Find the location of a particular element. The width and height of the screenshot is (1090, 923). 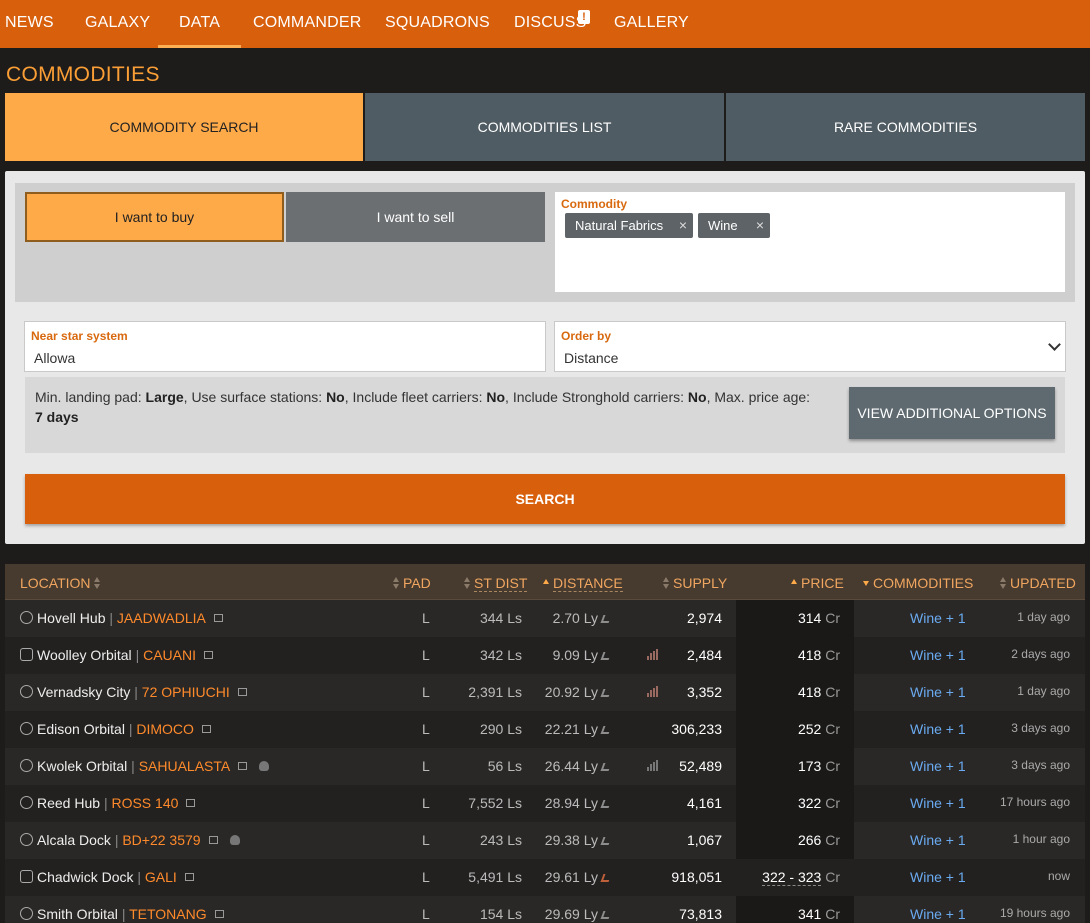

station-link: Edison Orbital is located at coordinates (81, 729).